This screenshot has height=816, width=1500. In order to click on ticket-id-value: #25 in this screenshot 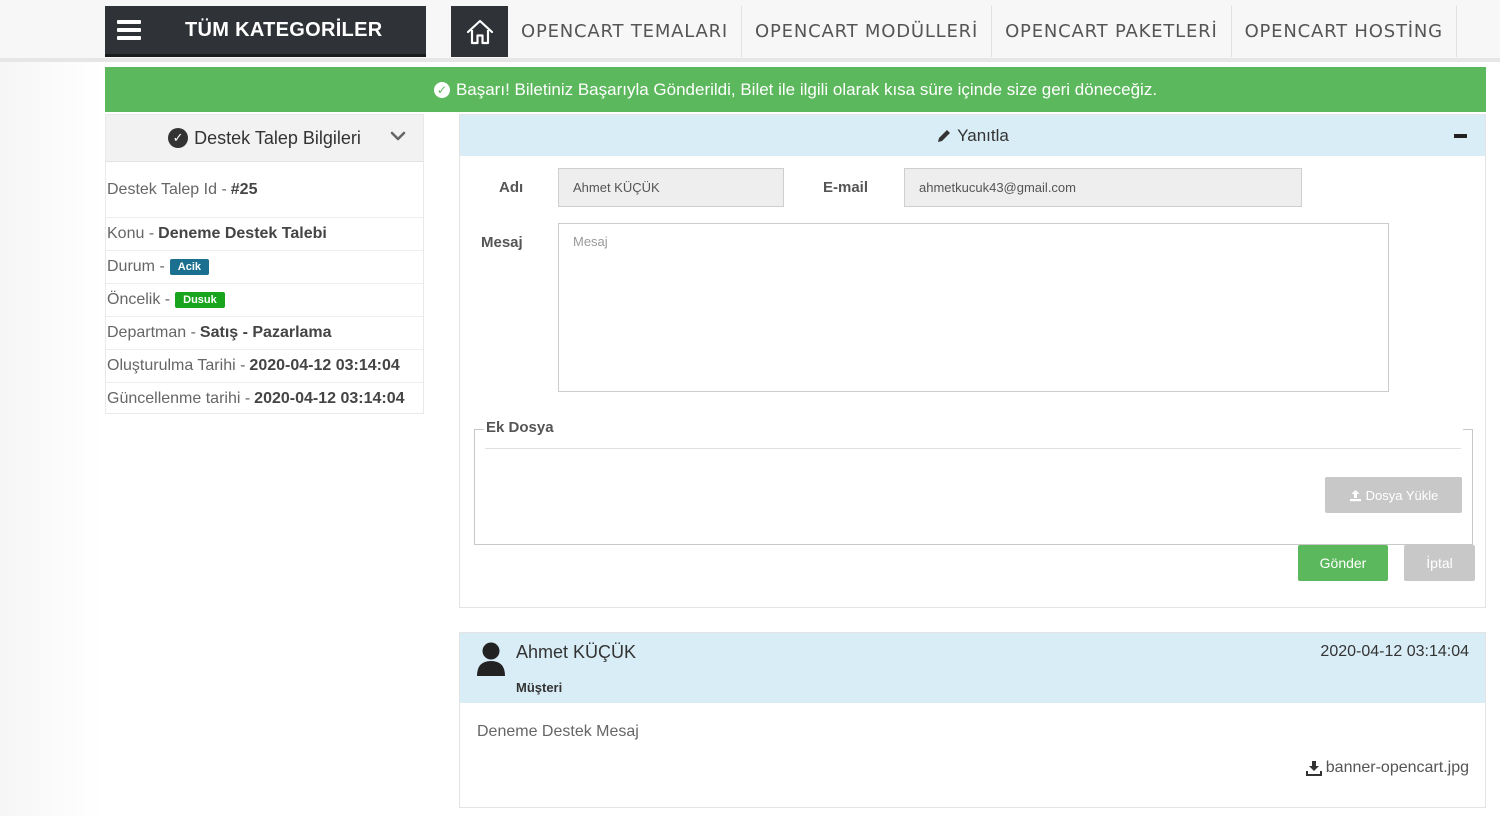, I will do `click(244, 189)`.